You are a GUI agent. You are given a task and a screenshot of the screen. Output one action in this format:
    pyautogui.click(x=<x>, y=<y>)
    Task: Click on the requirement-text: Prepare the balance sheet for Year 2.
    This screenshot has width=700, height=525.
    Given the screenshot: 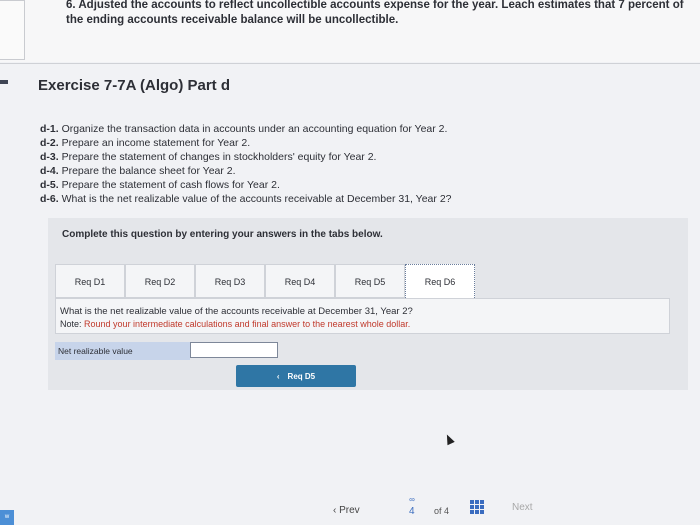 What is the action you would take?
    pyautogui.click(x=148, y=171)
    